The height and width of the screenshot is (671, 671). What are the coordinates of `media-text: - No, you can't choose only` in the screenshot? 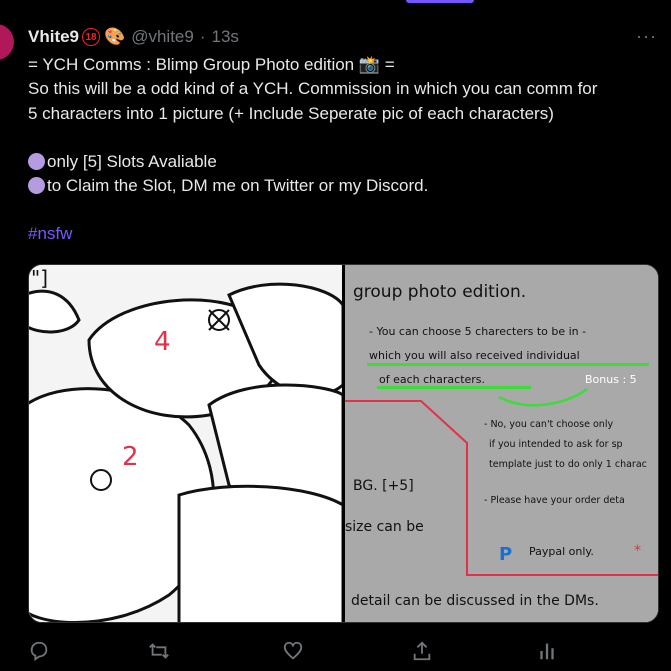 It's located at (548, 424).